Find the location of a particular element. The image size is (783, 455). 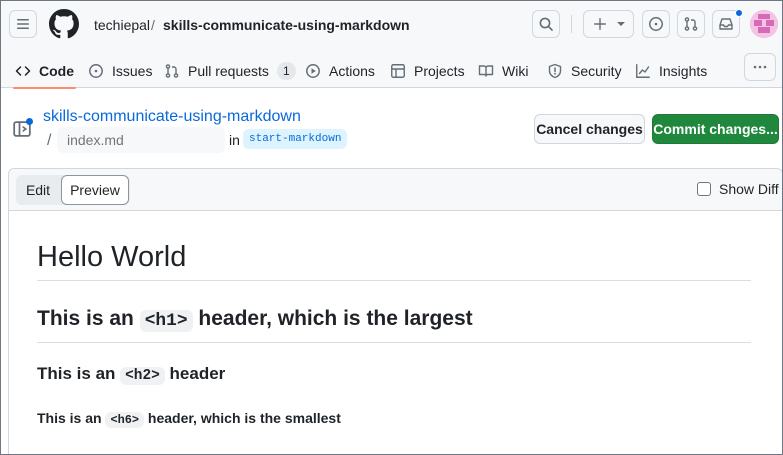

preview-tab-button: Preview is located at coordinates (95, 190).